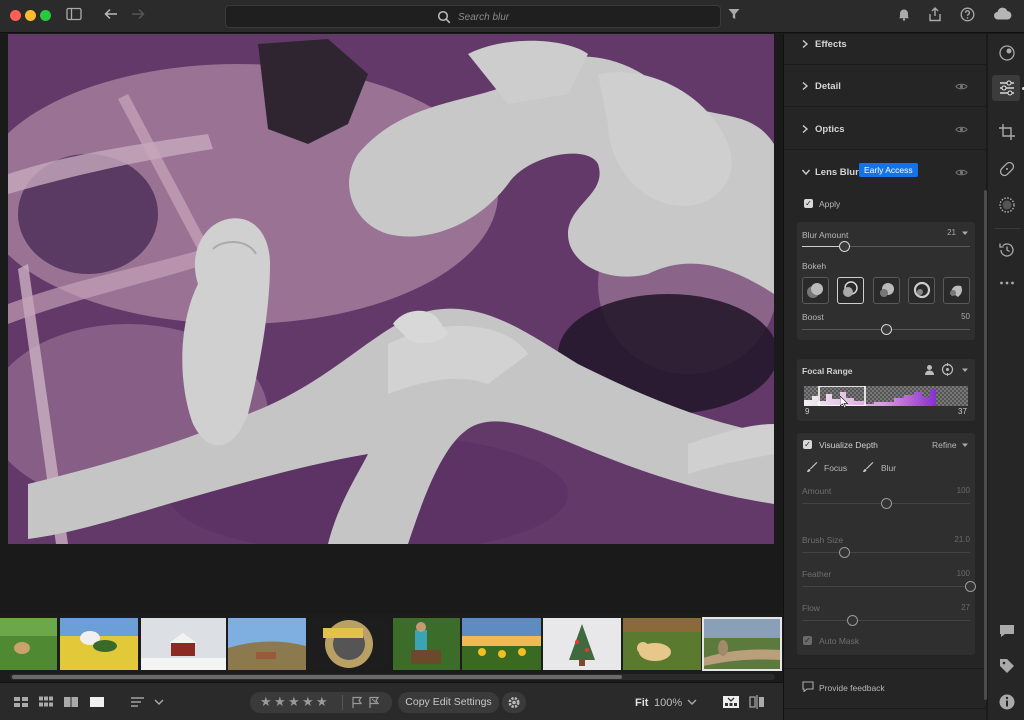 The height and width of the screenshot is (720, 1024). I want to click on flag-pick-icon, so click(357, 702).